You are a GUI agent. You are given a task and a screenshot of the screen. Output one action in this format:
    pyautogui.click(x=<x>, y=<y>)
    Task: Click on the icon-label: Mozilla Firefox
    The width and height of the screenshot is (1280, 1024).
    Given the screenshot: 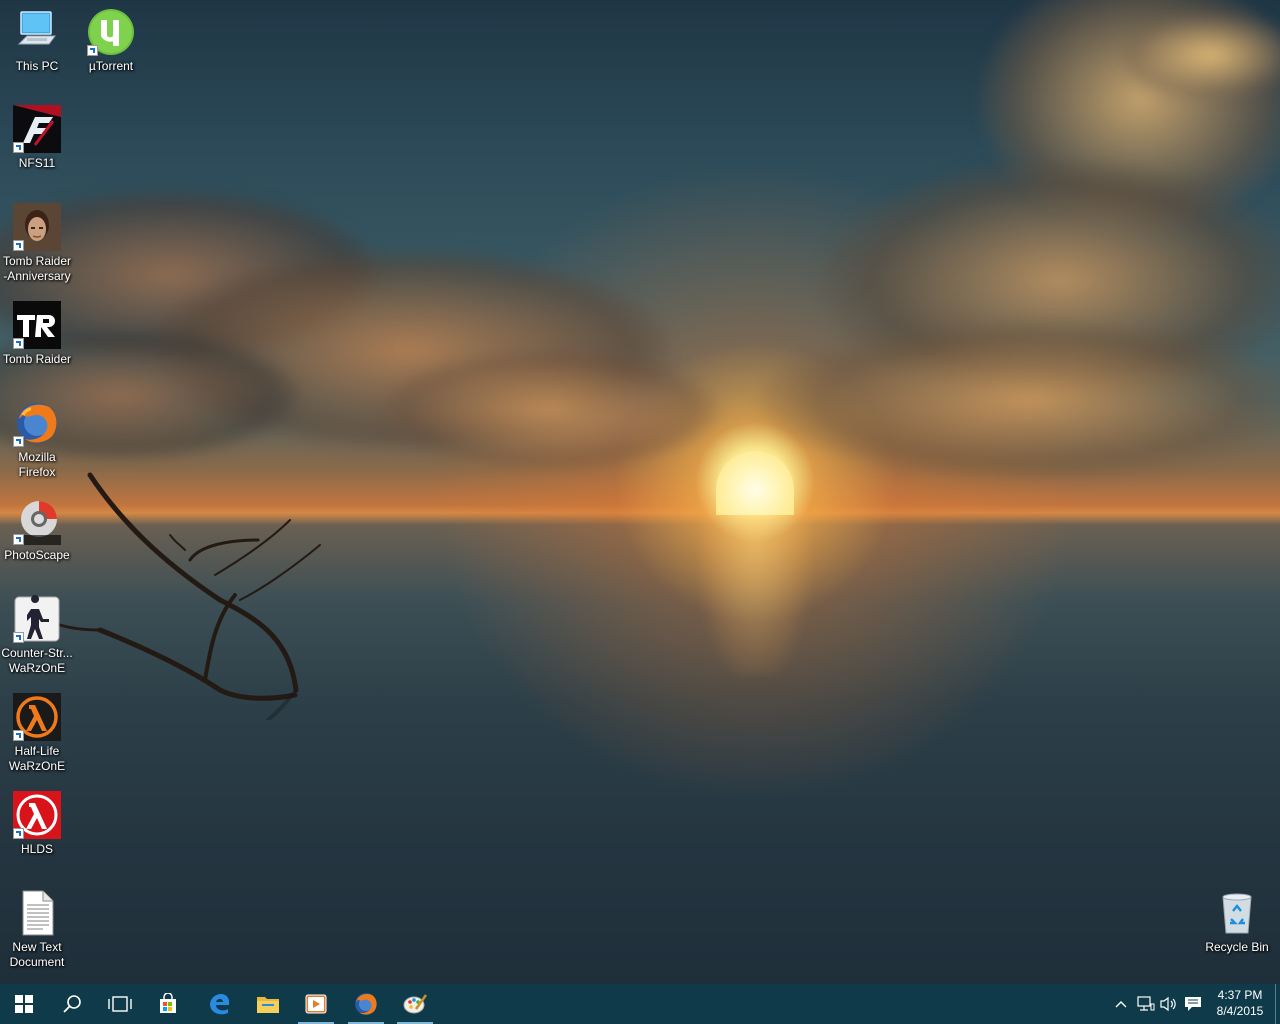 What is the action you would take?
    pyautogui.click(x=37, y=464)
    